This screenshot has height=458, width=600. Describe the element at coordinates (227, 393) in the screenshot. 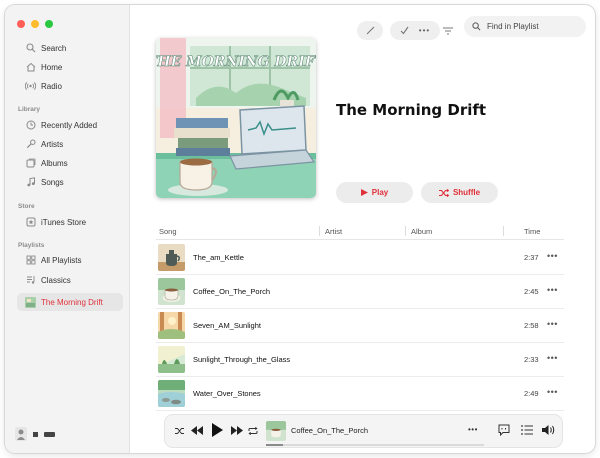

I see `track-title: Water_Over_Stones` at that location.